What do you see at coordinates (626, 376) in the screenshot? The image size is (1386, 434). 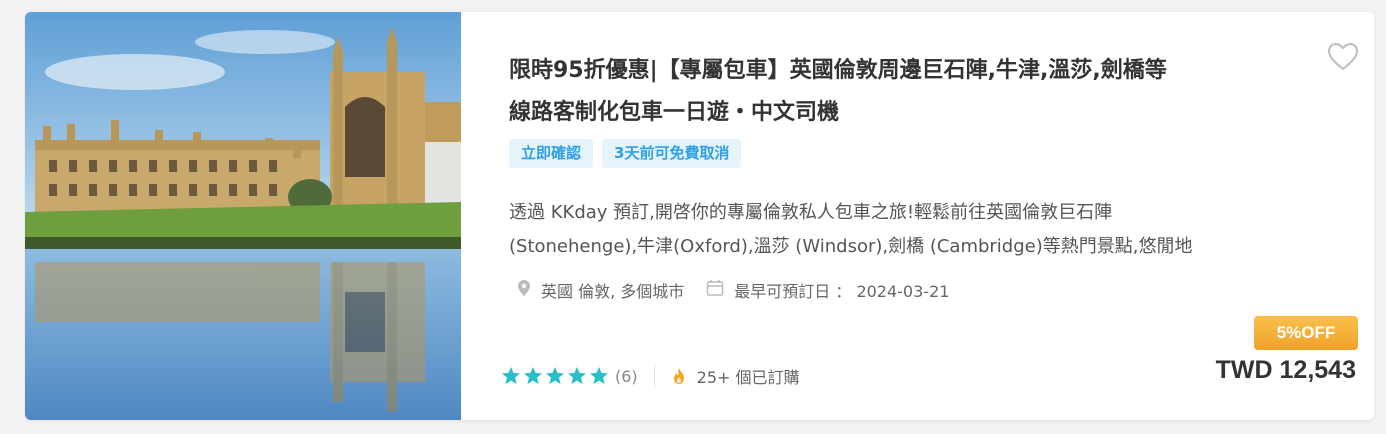 I see `rating-count: (6)` at bounding box center [626, 376].